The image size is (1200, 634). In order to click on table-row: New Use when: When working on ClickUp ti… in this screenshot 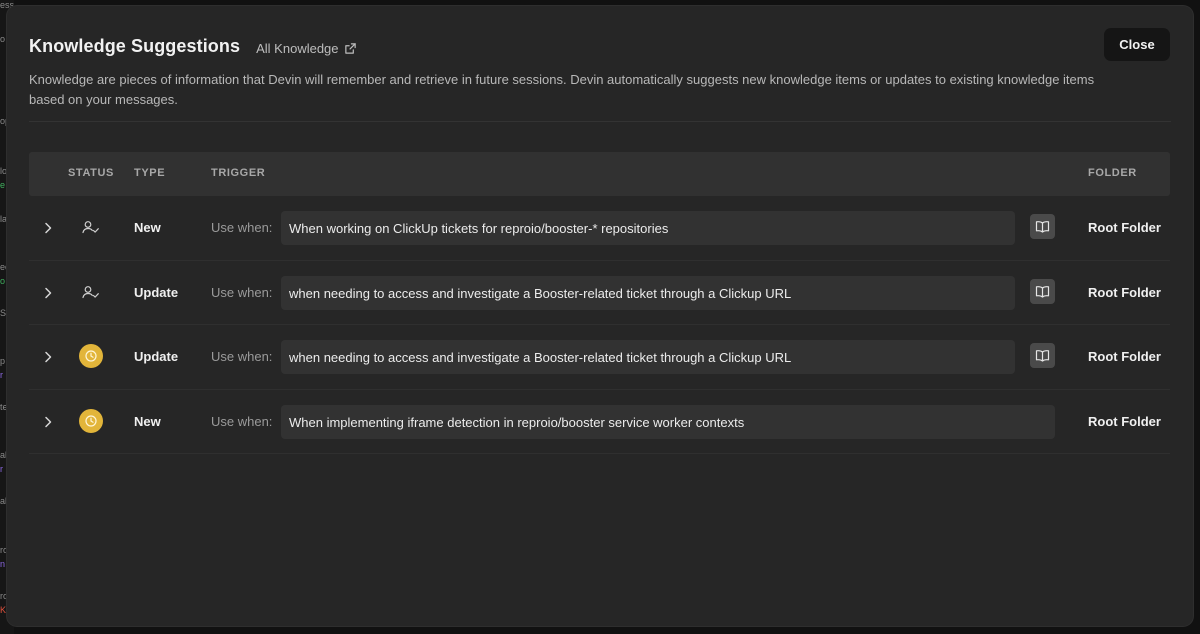, I will do `click(599, 228)`.